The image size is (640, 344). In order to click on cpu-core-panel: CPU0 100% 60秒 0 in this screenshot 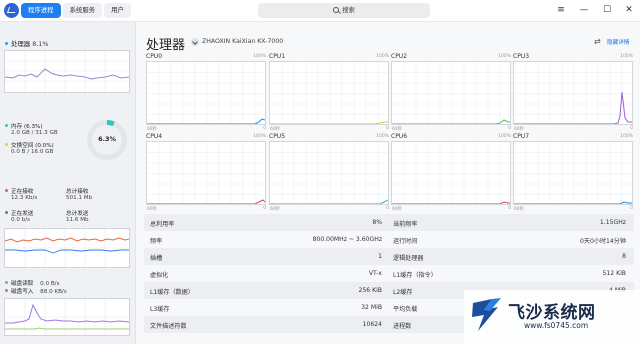, I will do `click(206, 93)`.